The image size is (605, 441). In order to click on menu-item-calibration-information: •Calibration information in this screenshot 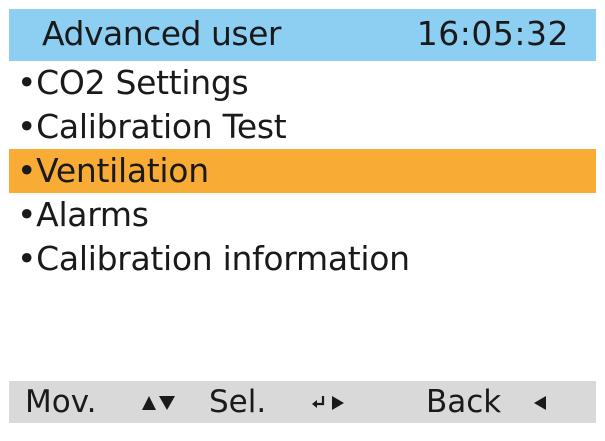, I will do `click(302, 259)`.